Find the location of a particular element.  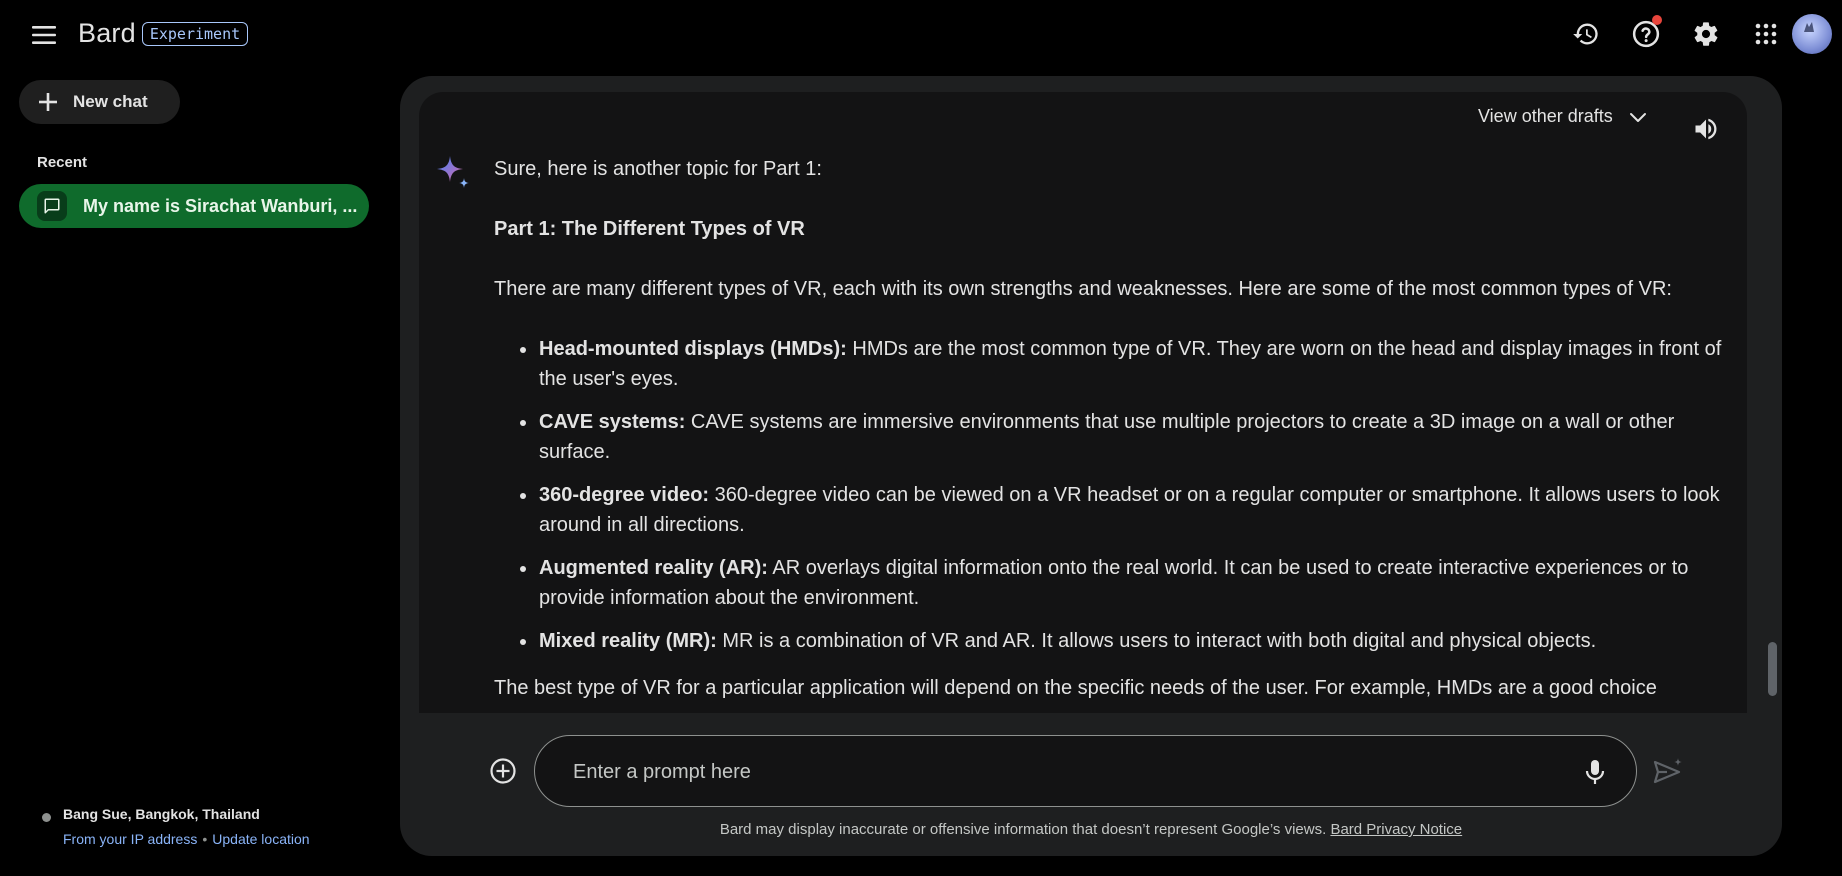

avatar is located at coordinates (1812, 34).